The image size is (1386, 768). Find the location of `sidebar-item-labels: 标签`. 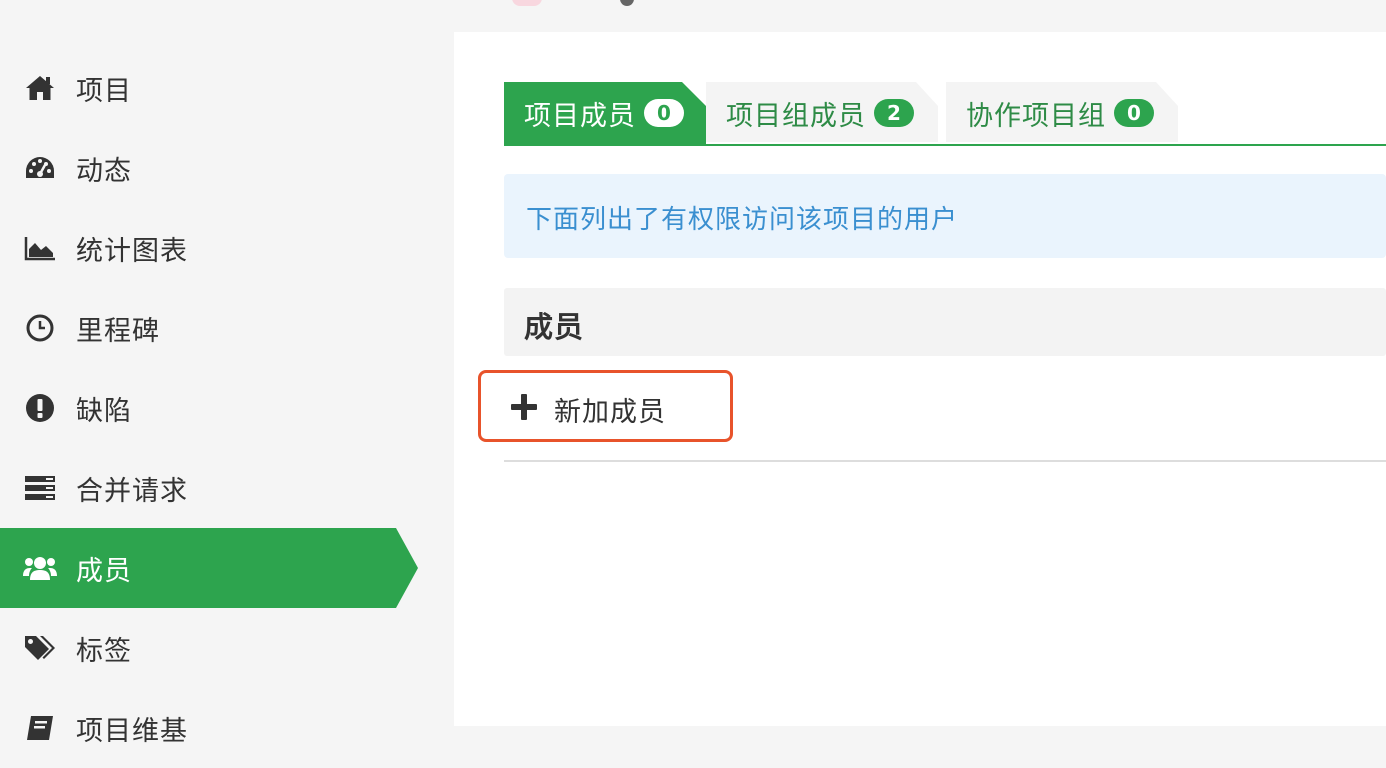

sidebar-item-labels: 标签 is located at coordinates (227, 648).